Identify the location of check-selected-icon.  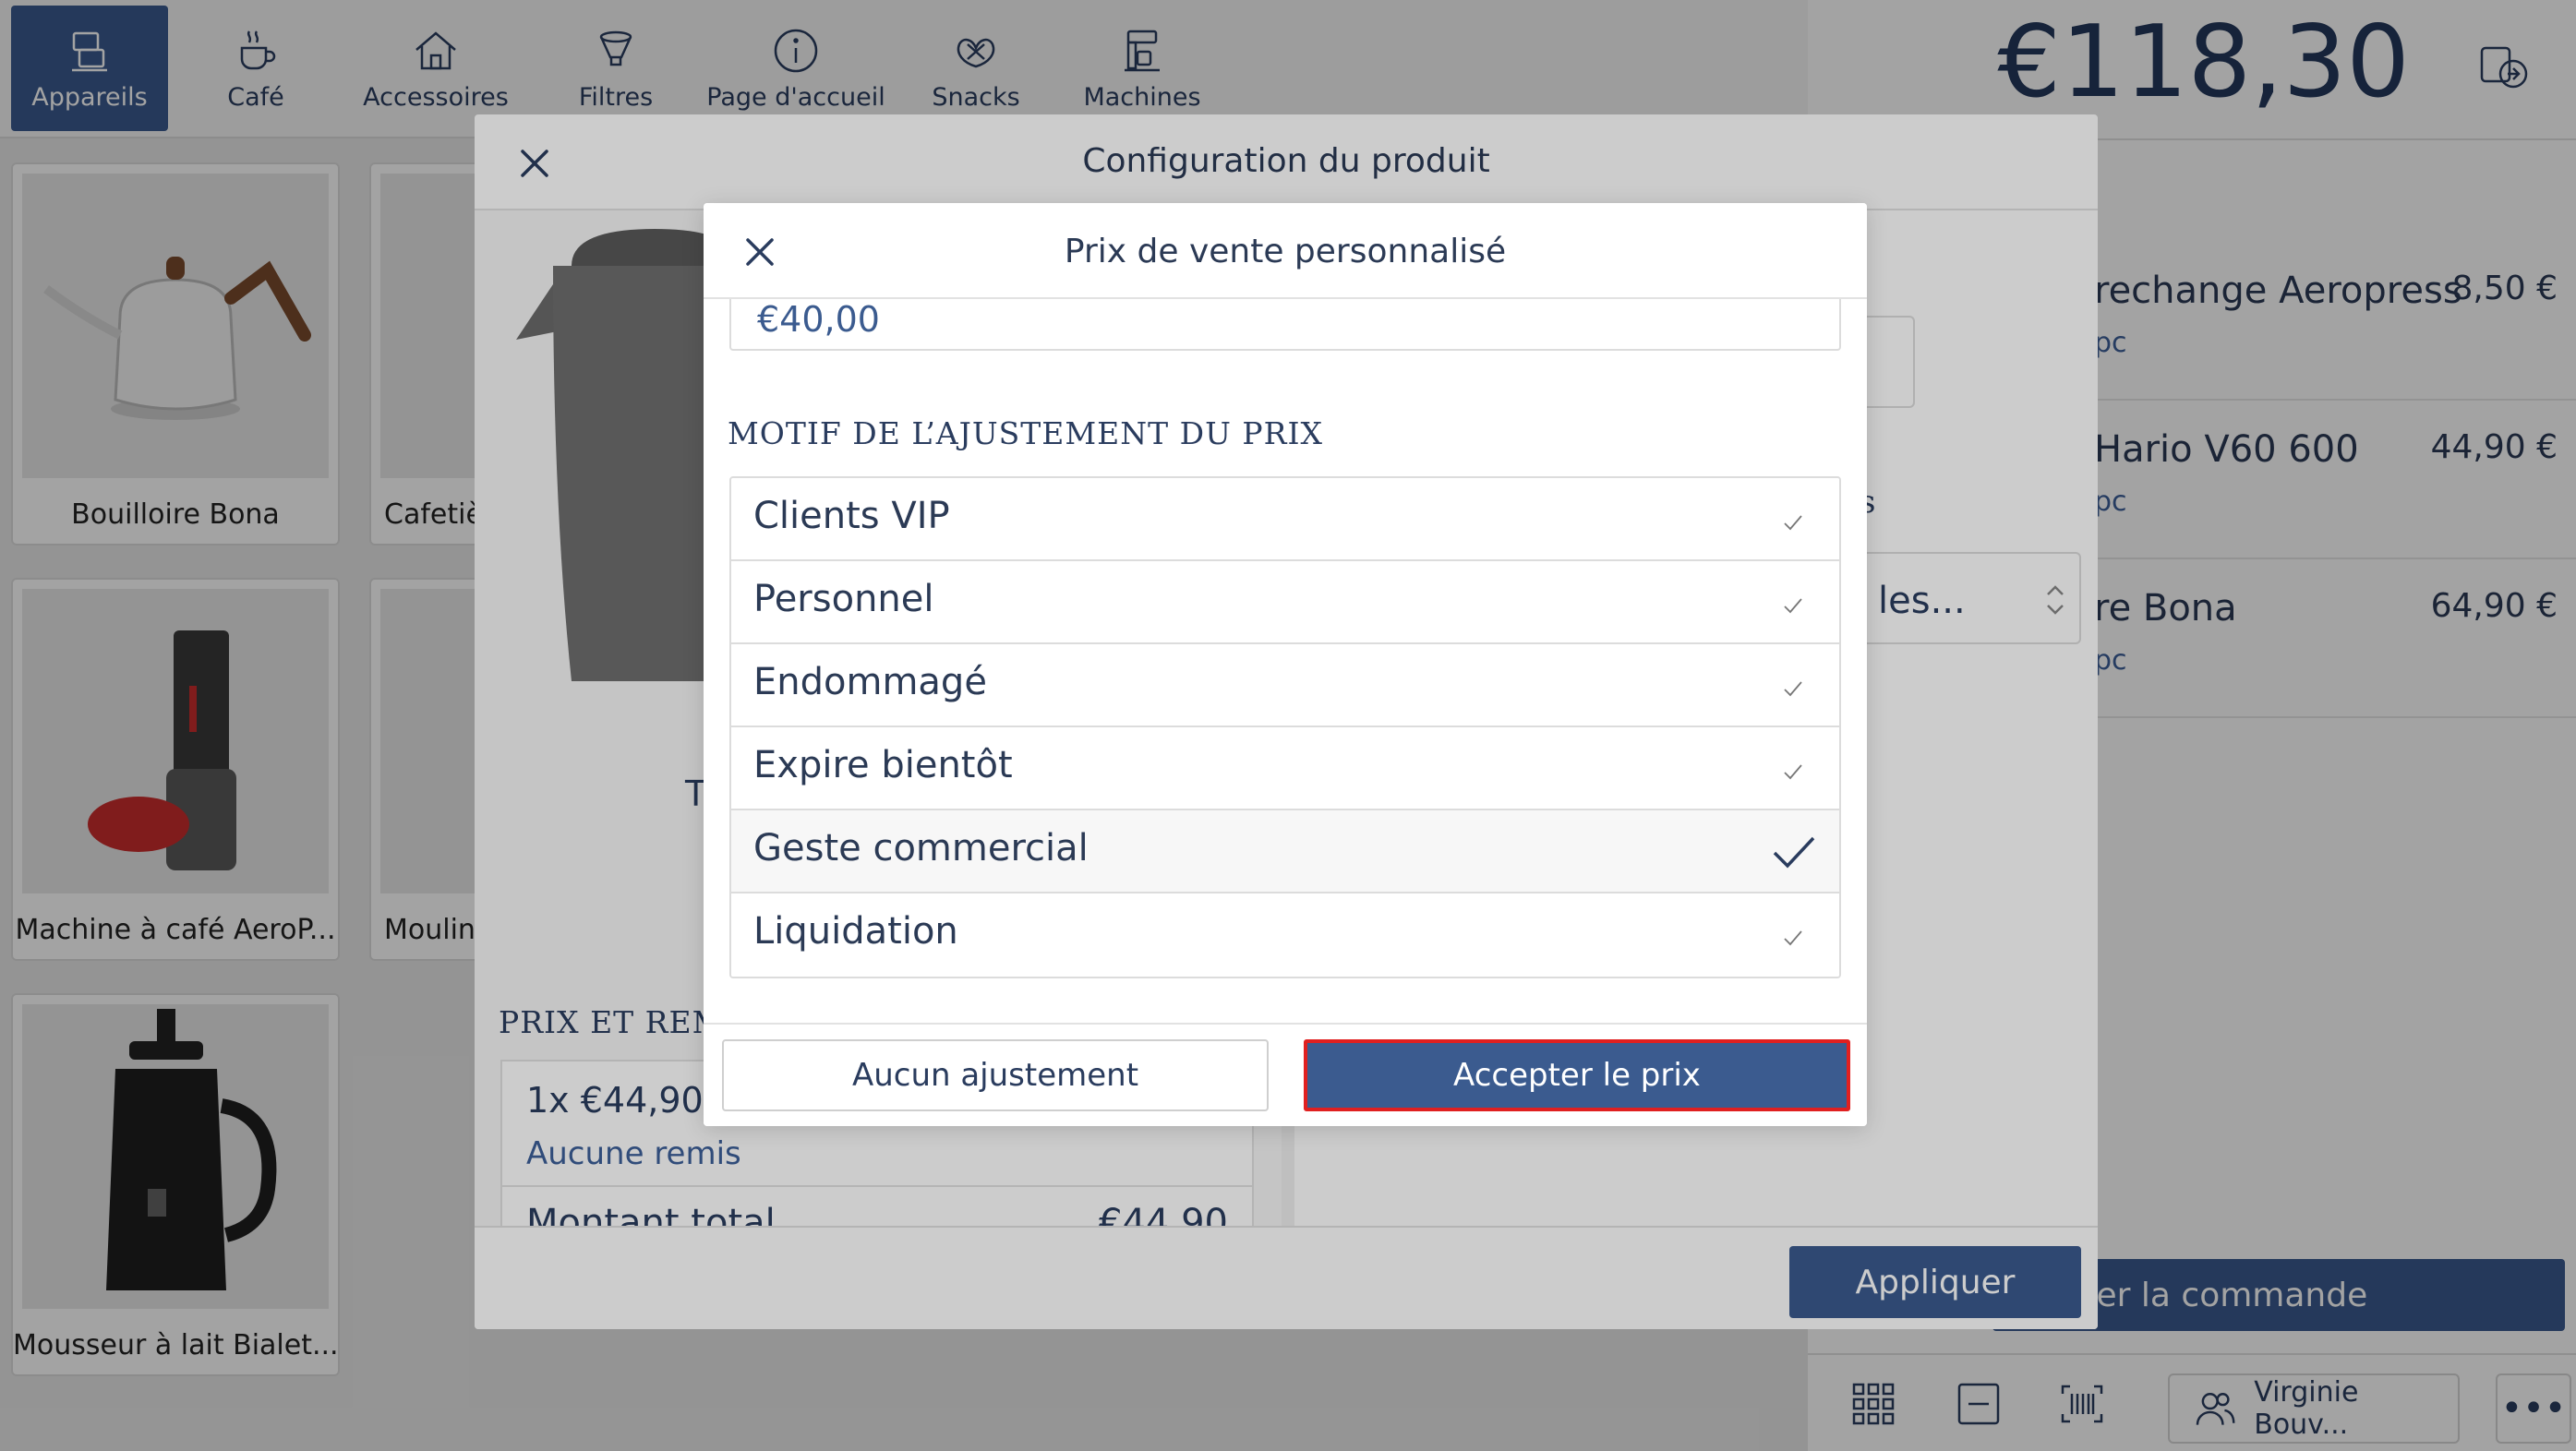
(1794, 852).